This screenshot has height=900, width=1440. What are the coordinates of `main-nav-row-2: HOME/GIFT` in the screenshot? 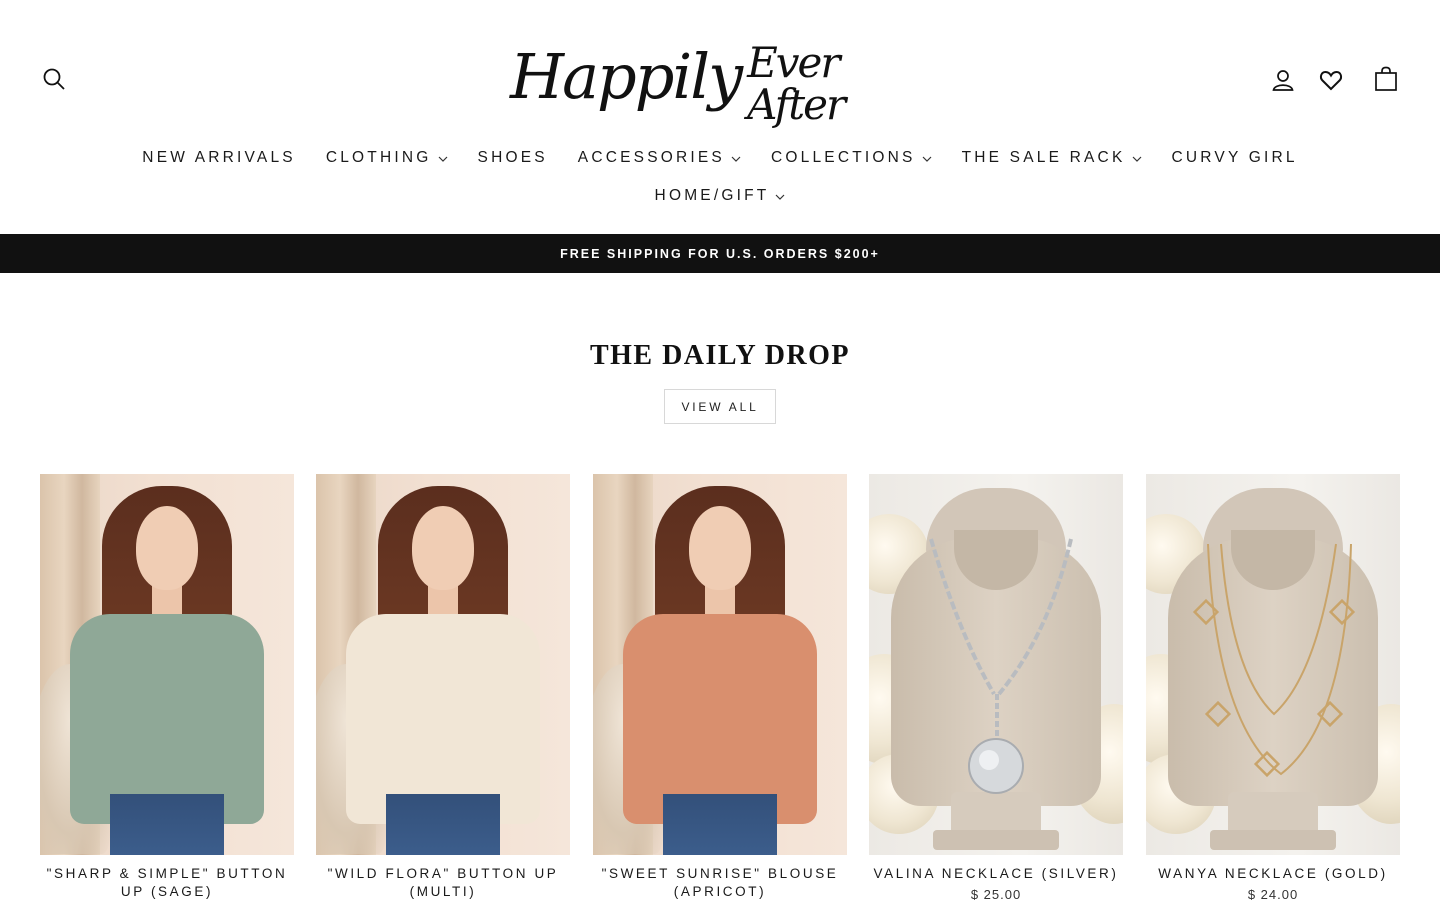 It's located at (720, 196).